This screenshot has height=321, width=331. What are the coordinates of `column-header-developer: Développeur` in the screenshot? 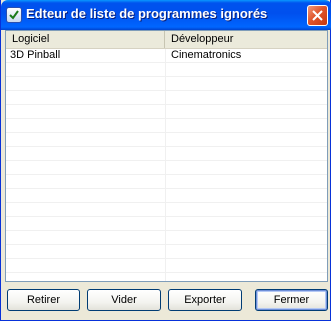 It's located at (246, 39).